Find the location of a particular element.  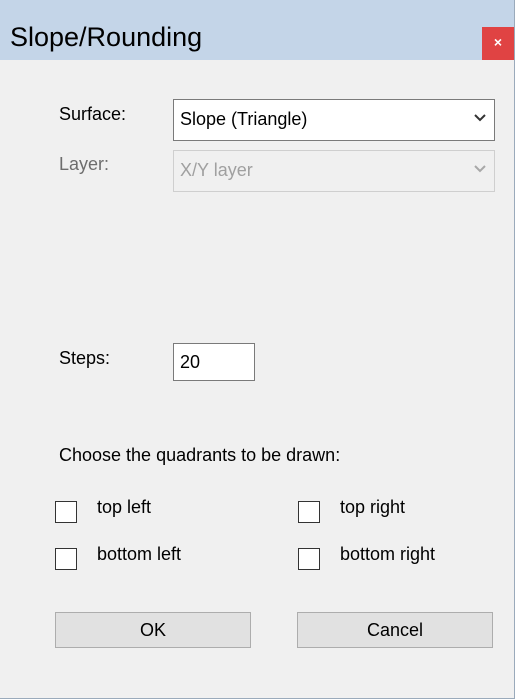

window-title: Slope/Rounding is located at coordinates (106, 37).